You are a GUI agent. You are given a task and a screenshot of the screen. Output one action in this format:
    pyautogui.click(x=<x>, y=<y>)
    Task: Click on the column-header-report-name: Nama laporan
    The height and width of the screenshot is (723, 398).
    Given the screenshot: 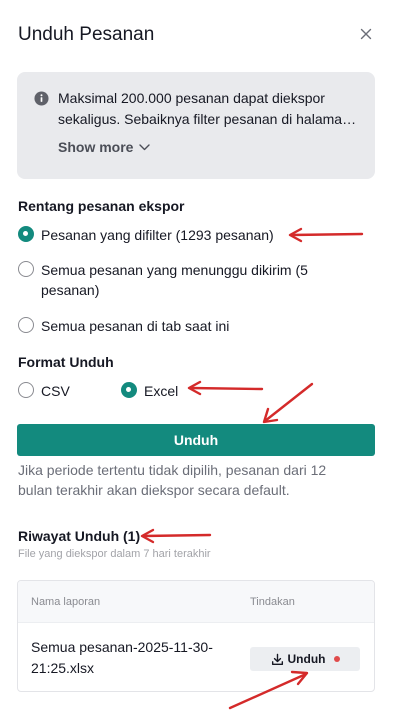 What is the action you would take?
    pyautogui.click(x=66, y=602)
    